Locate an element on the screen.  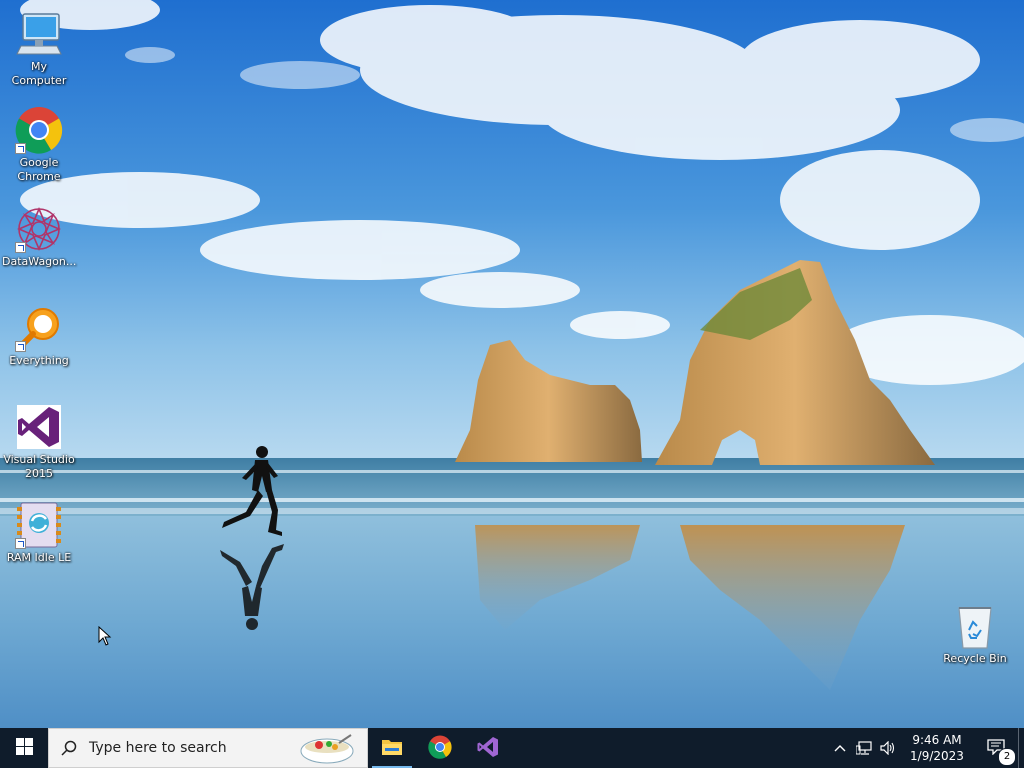
mouse-cursor-icon is located at coordinates (105, 637).